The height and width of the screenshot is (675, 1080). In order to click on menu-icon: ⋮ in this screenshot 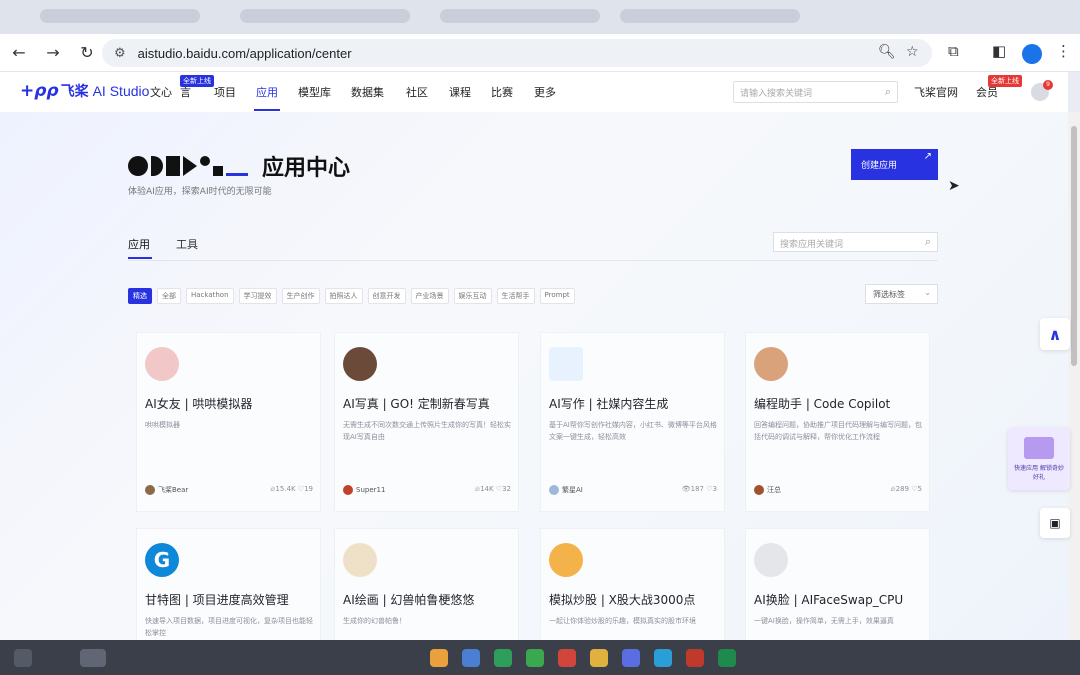, I will do `click(1063, 51)`.